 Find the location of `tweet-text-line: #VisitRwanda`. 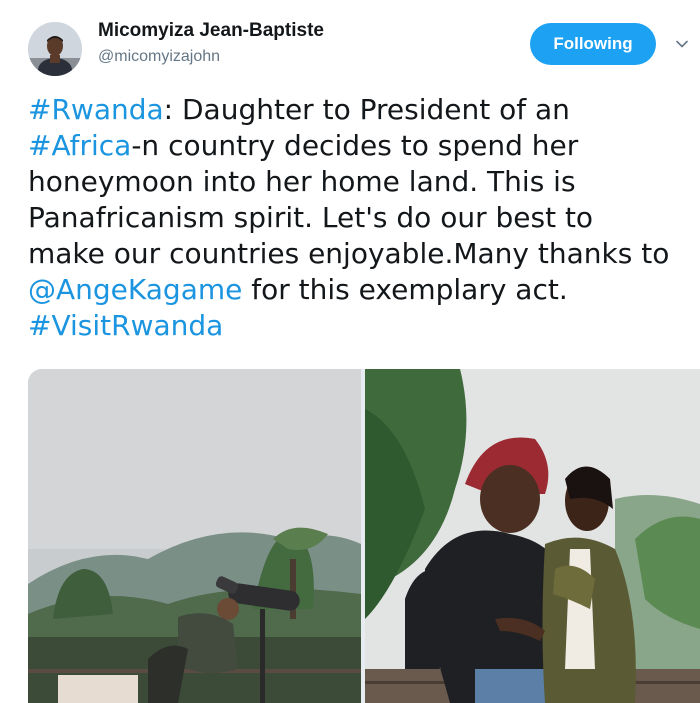

tweet-text-line: #VisitRwanda is located at coordinates (364, 326).